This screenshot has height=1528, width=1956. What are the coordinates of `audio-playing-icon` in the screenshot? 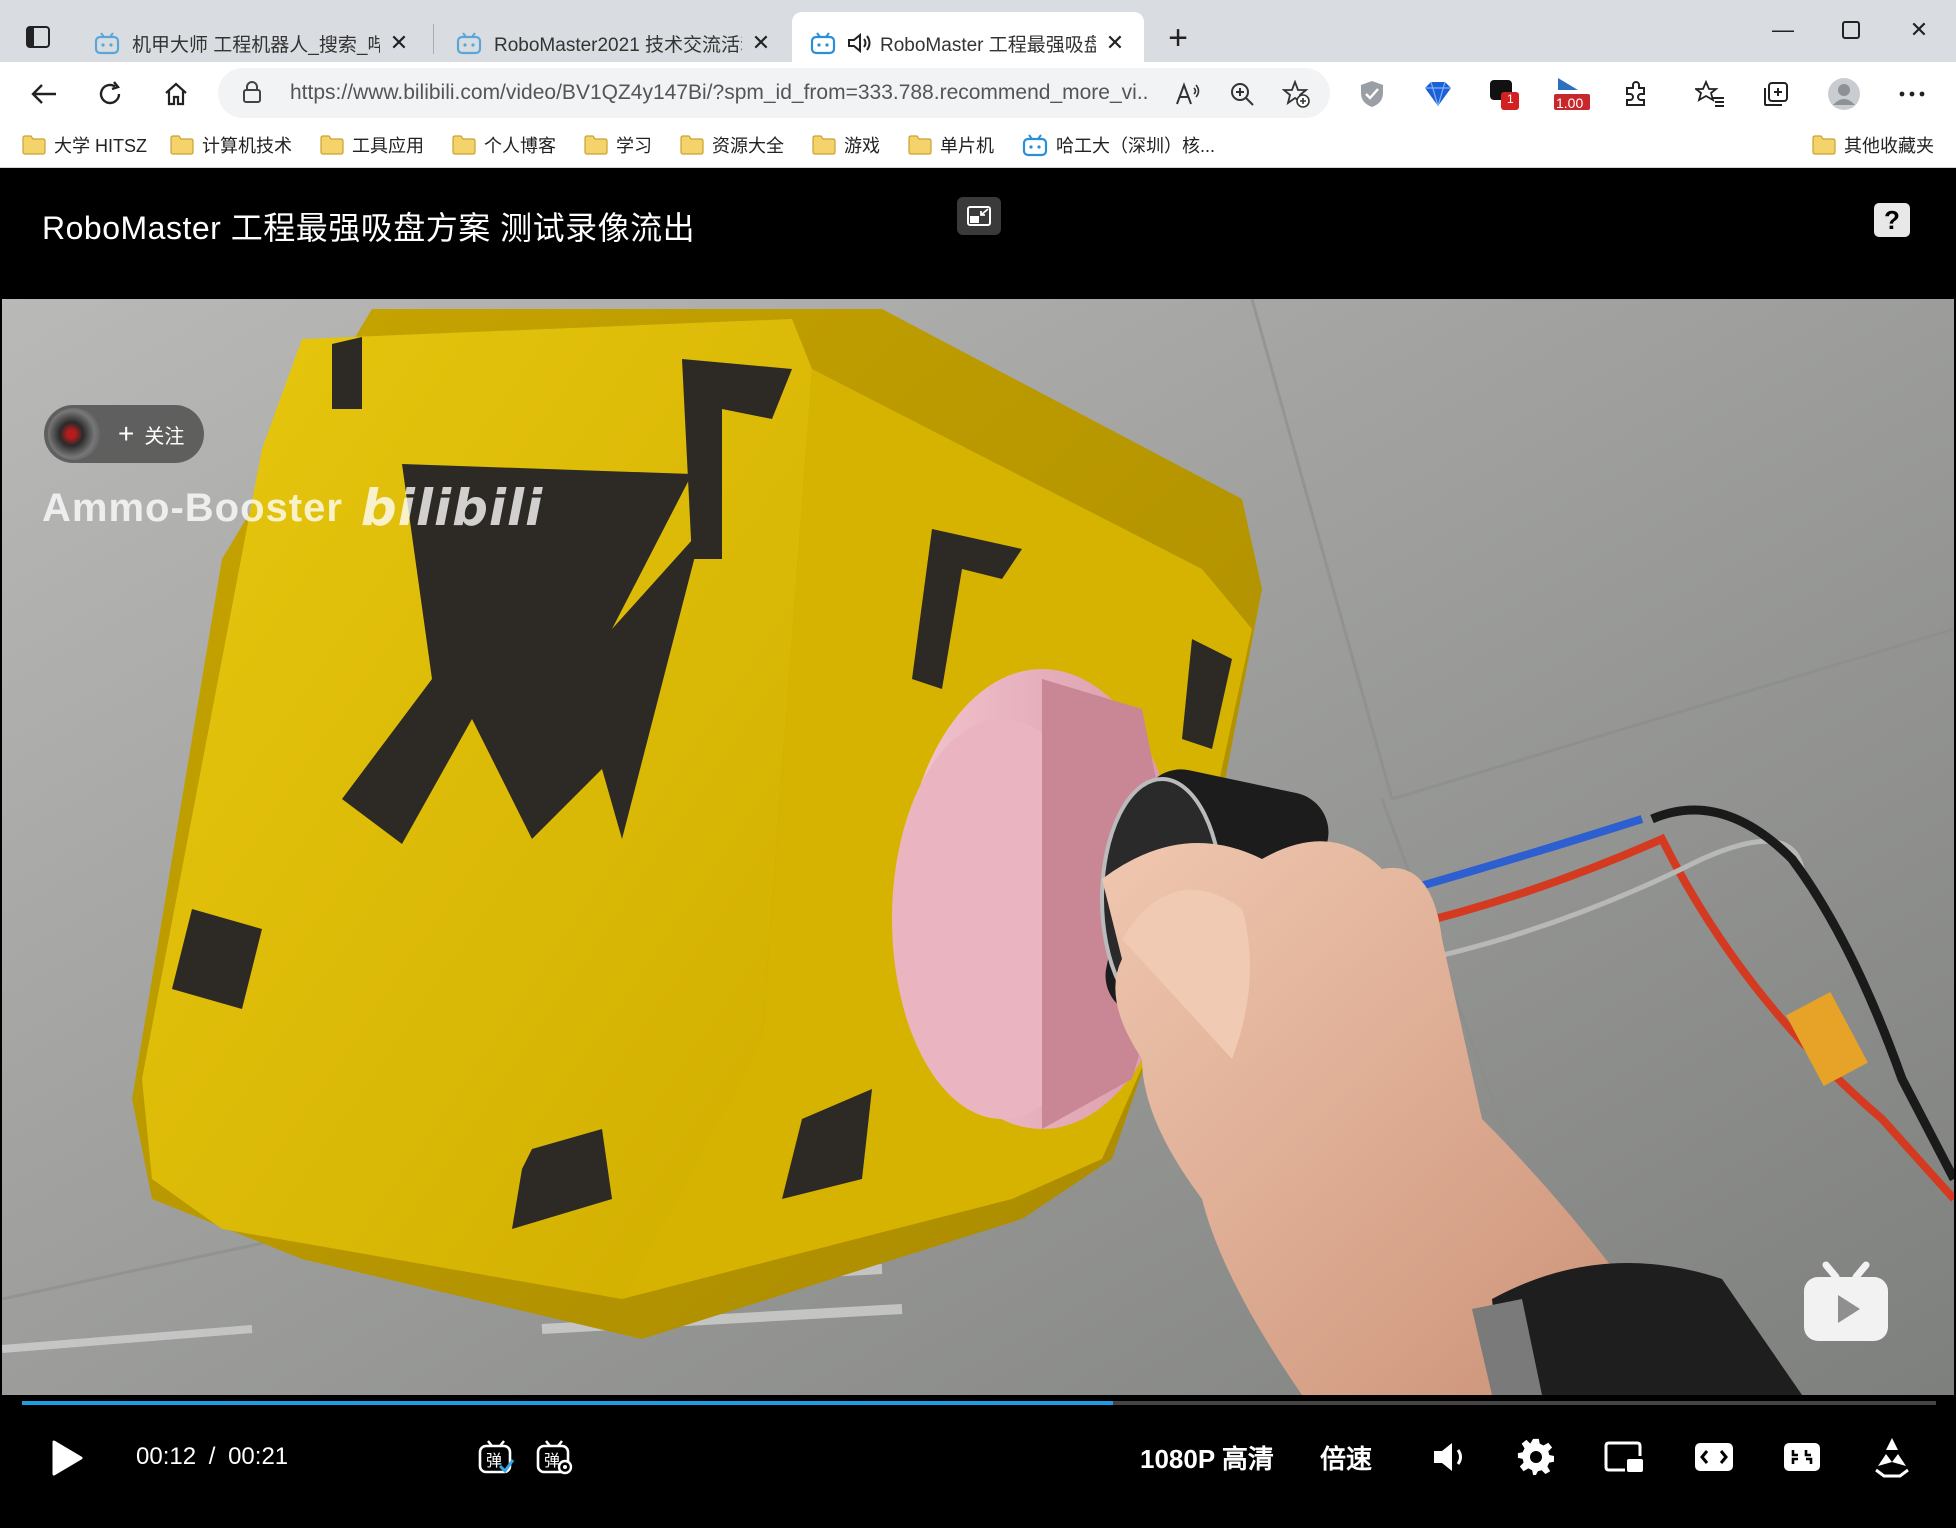 It's located at (859, 43).